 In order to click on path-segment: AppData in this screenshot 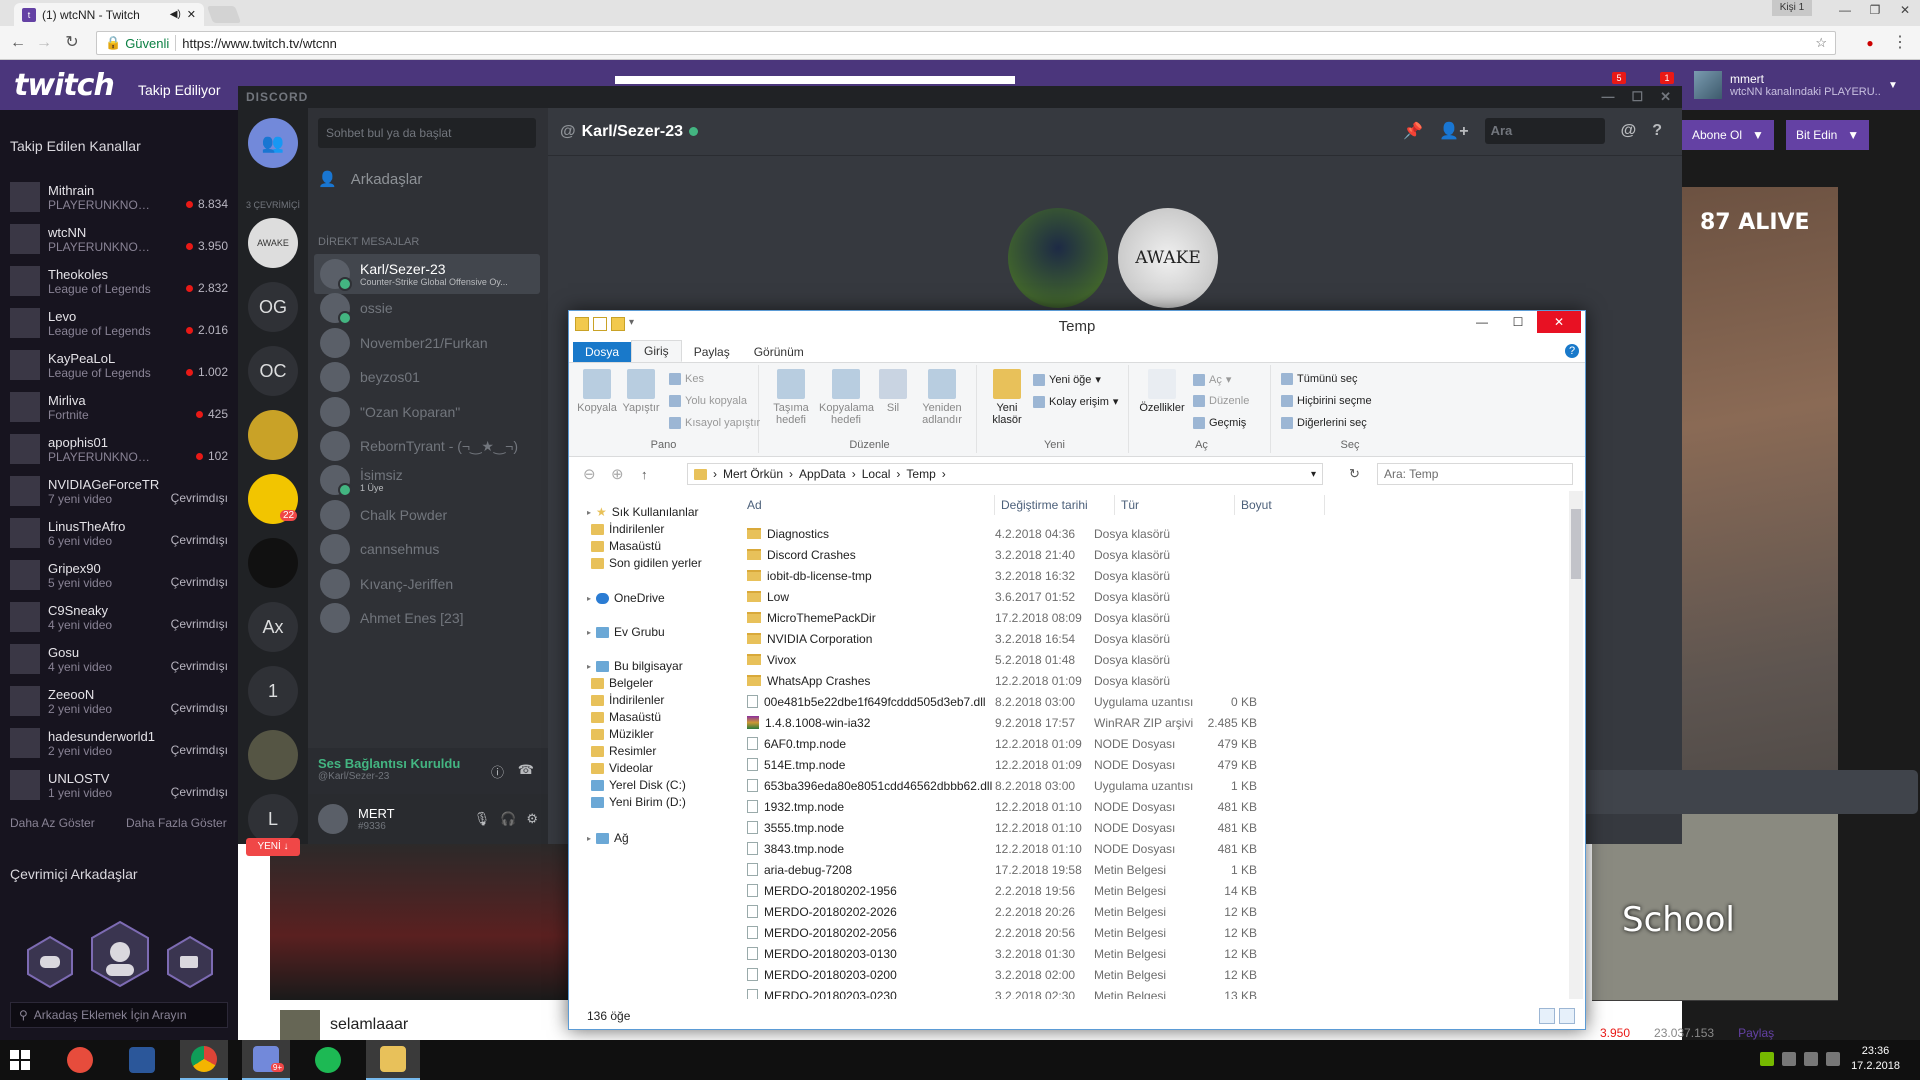, I will do `click(822, 474)`.